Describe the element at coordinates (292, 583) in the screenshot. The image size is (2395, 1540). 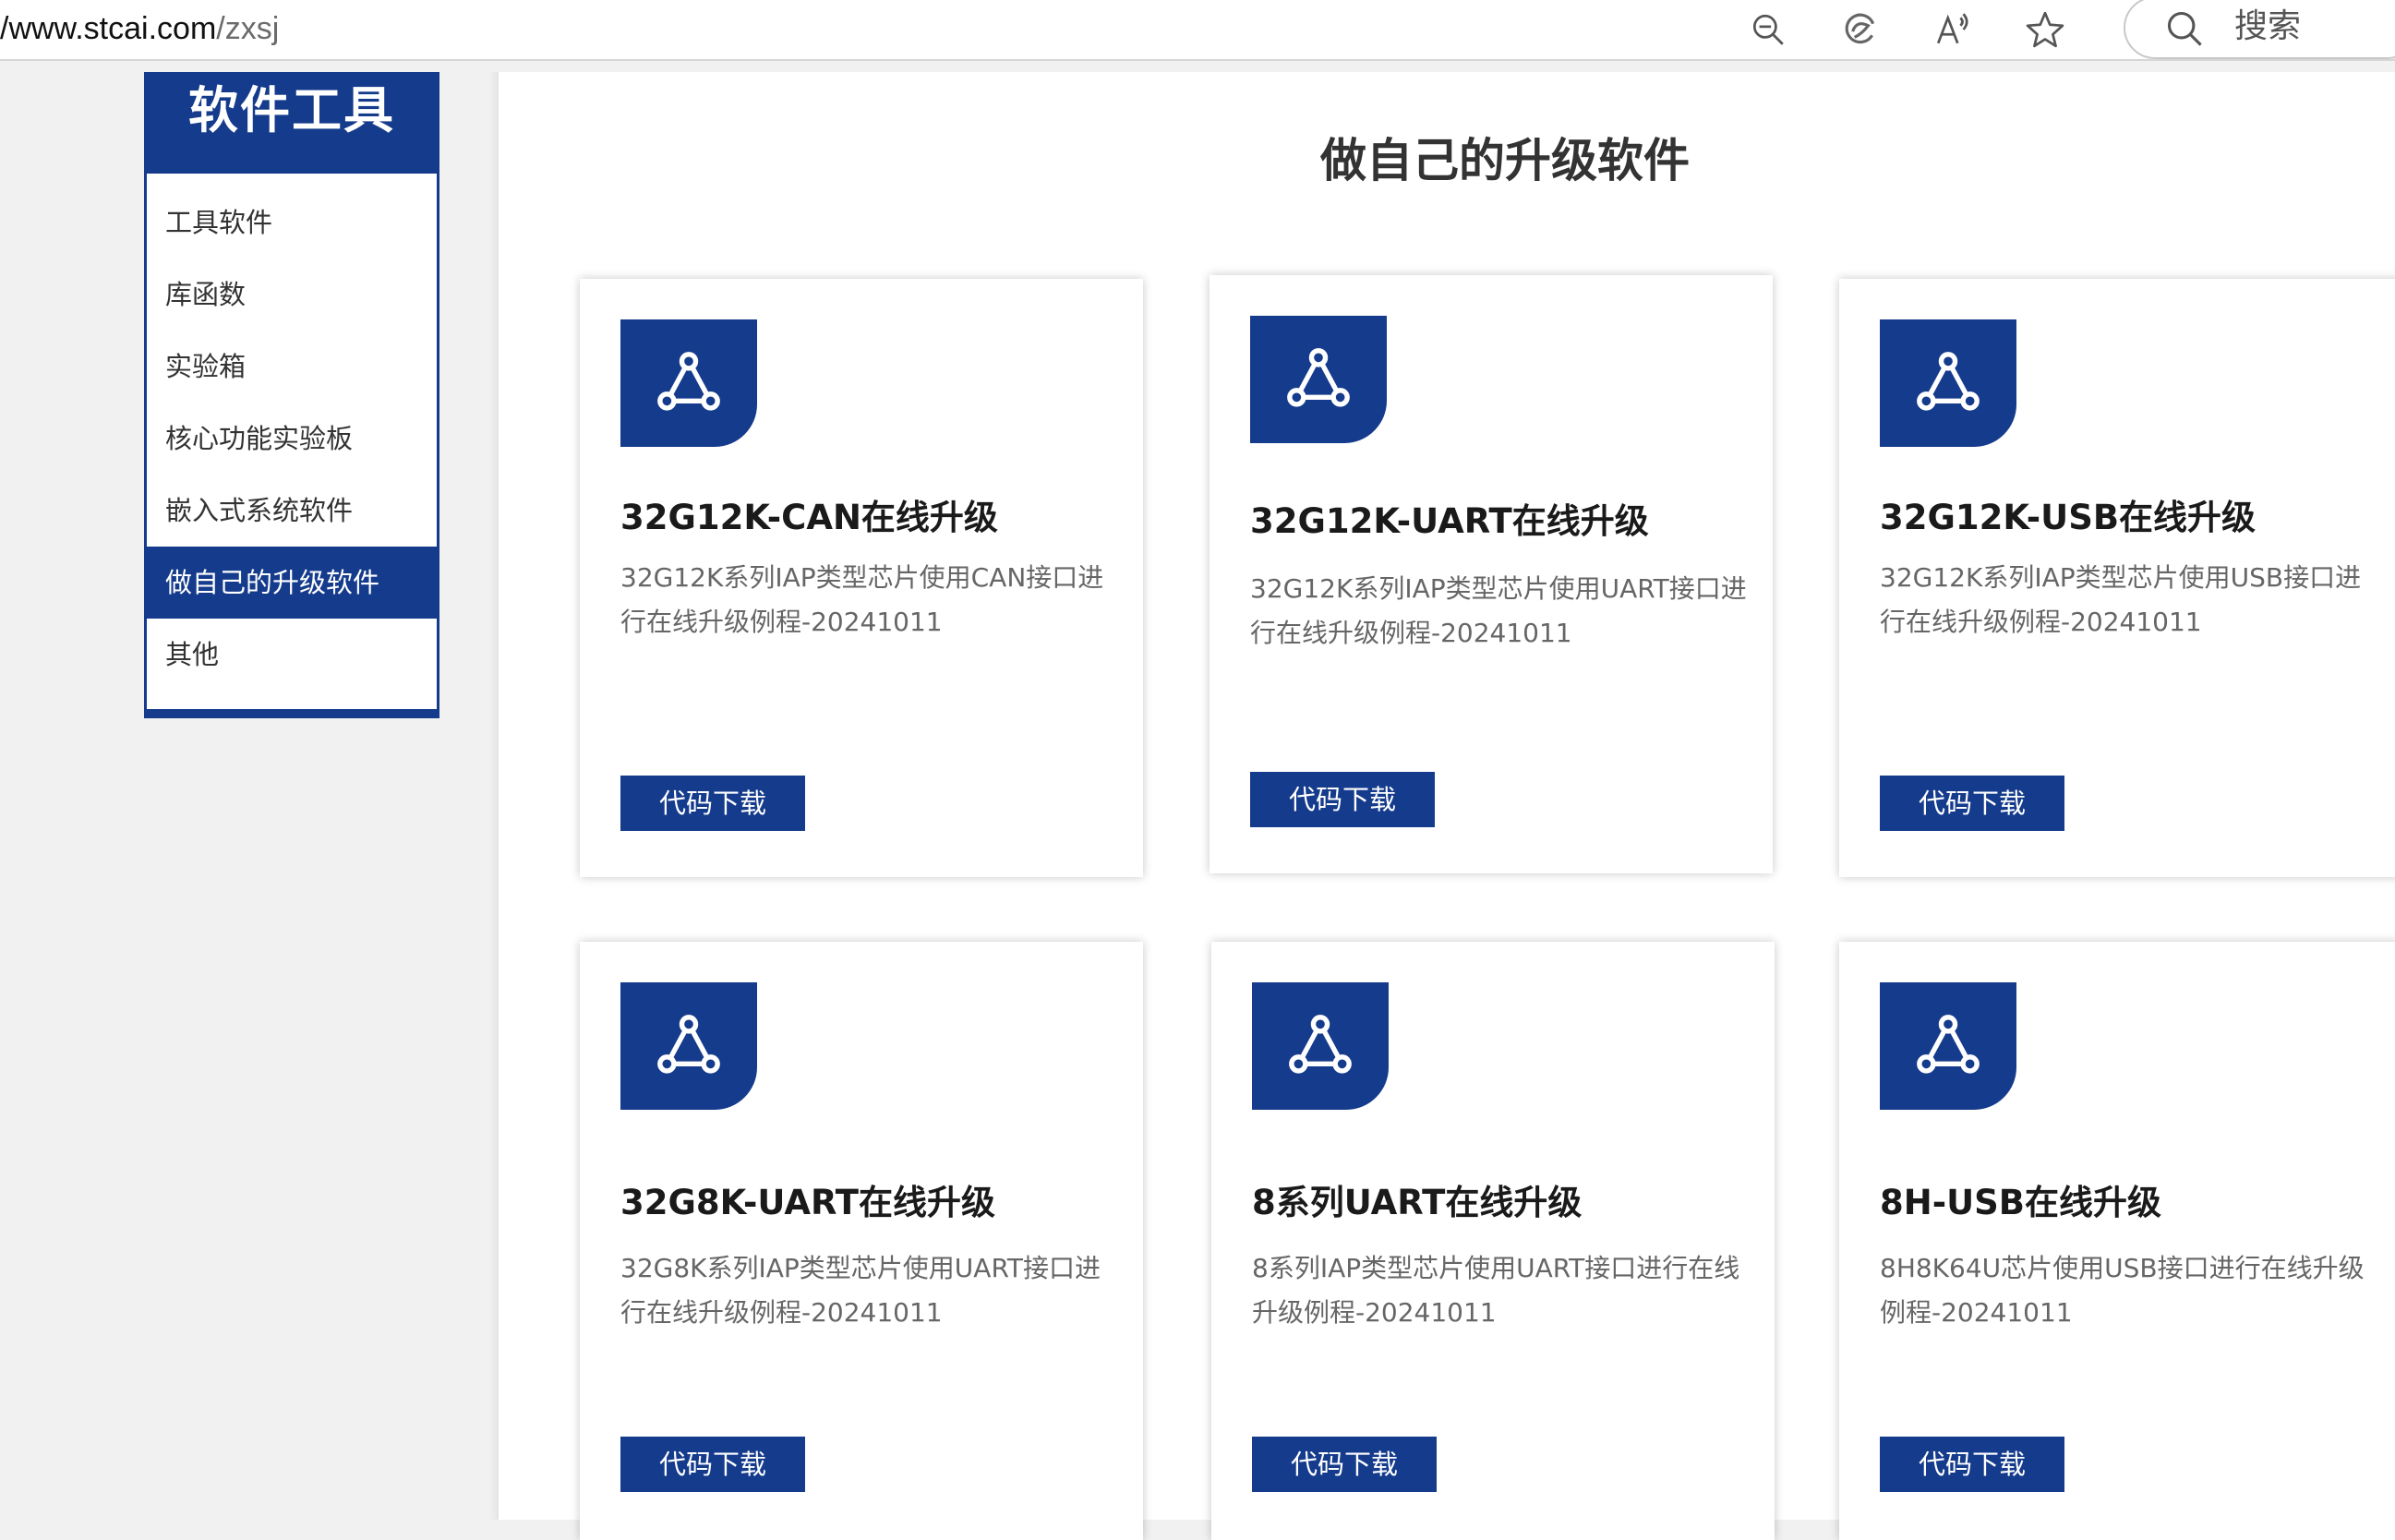
I see `sidebar-item-upgrade: 做自己的升级软件` at that location.